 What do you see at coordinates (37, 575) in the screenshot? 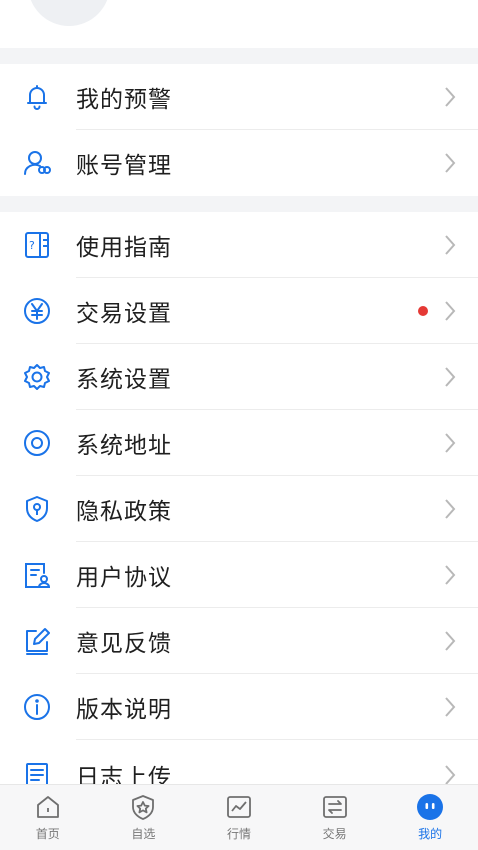
I see `agreement-icon` at bounding box center [37, 575].